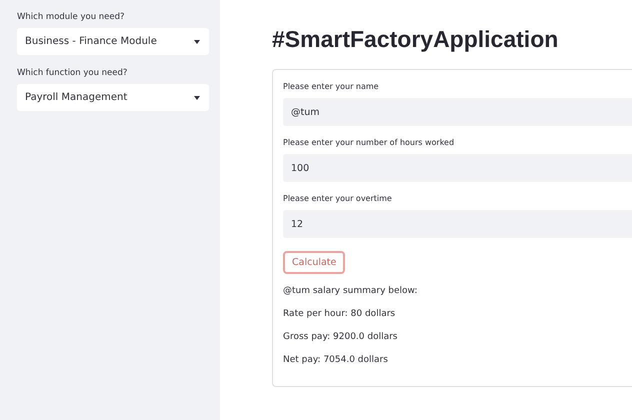 Image resolution: width=632 pixels, height=420 pixels. What do you see at coordinates (338, 198) in the screenshot?
I see `field-label: Please enter your overtime` at bounding box center [338, 198].